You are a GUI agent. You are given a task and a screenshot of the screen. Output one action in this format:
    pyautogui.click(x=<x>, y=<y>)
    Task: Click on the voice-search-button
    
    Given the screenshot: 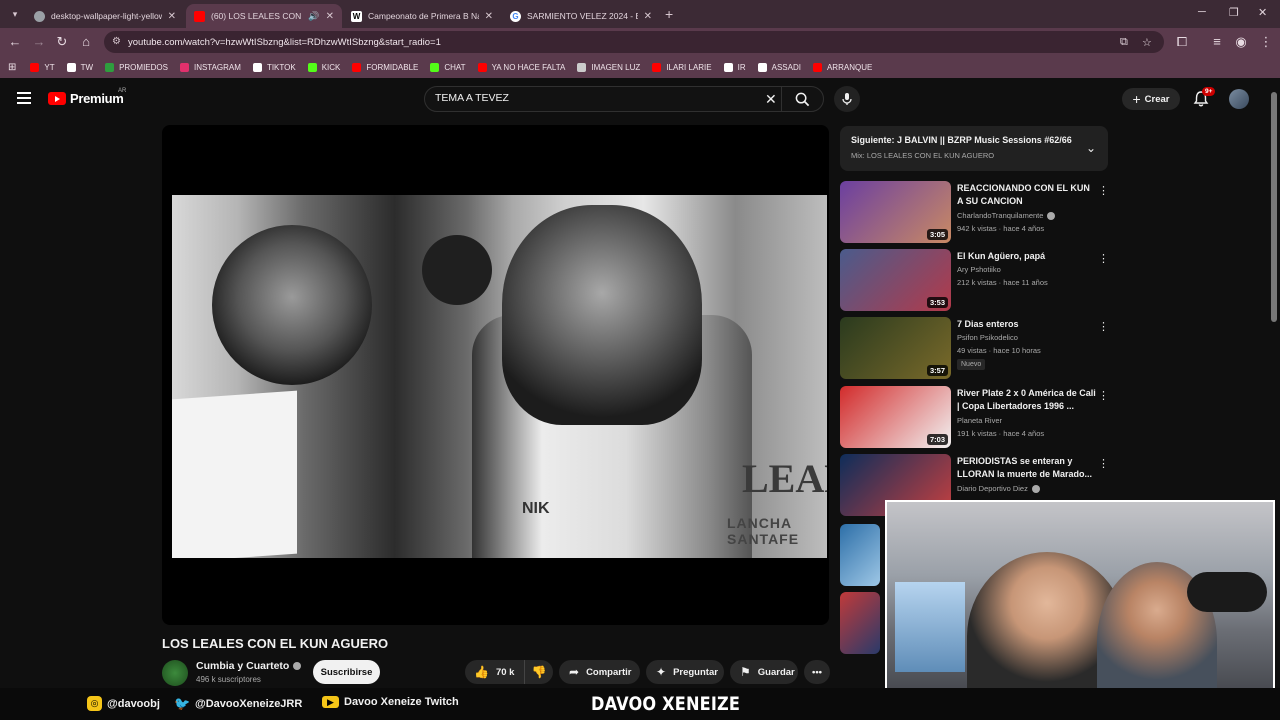 What is the action you would take?
    pyautogui.click(x=847, y=99)
    